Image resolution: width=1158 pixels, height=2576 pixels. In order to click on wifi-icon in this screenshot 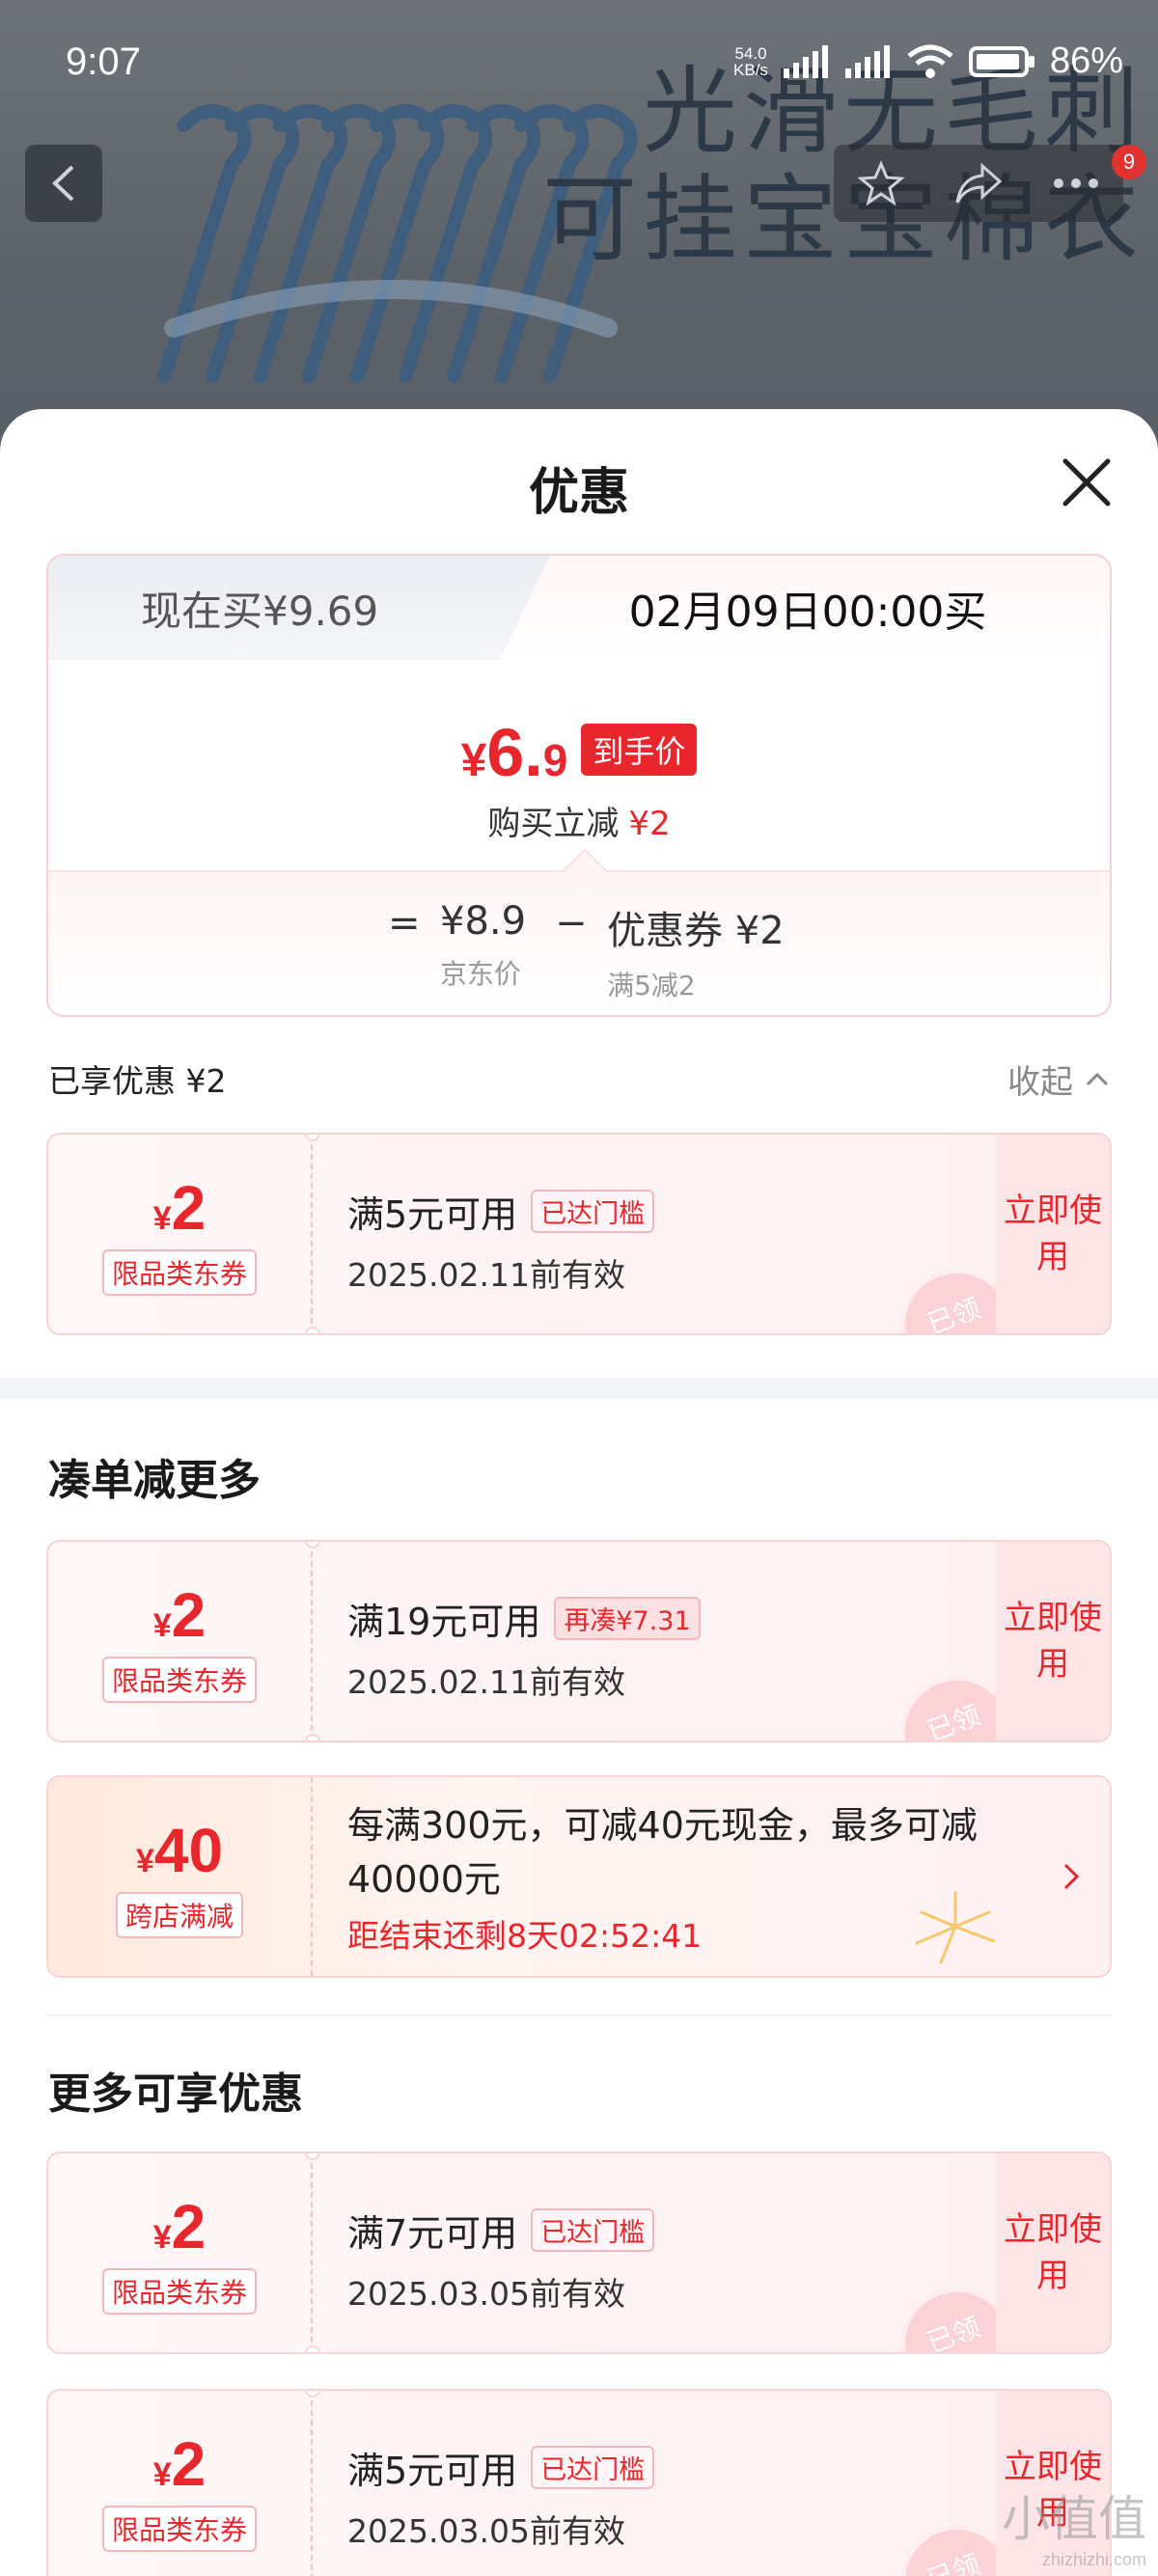, I will do `click(930, 61)`.